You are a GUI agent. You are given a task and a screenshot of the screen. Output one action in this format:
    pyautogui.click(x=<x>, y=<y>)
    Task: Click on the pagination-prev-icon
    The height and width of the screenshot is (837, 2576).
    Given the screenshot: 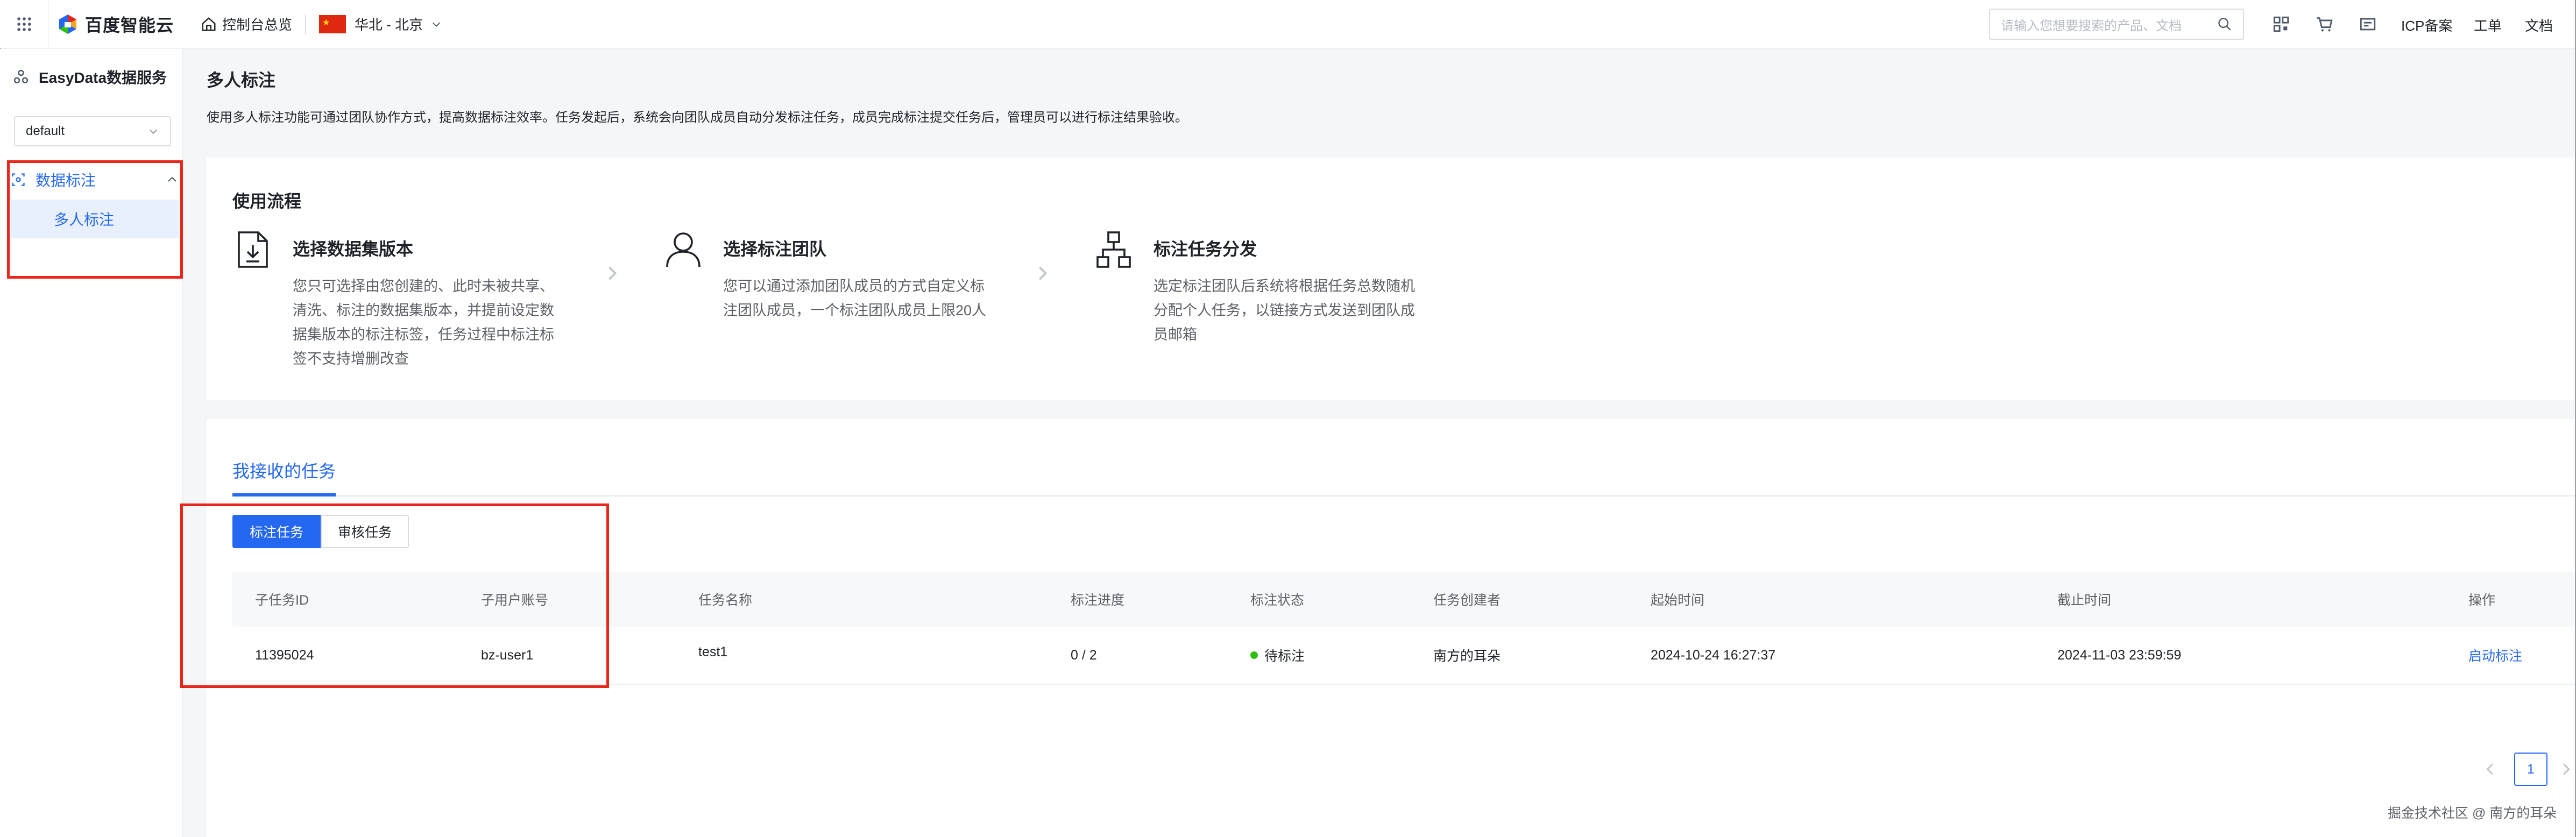 What is the action you would take?
    pyautogui.click(x=2490, y=769)
    